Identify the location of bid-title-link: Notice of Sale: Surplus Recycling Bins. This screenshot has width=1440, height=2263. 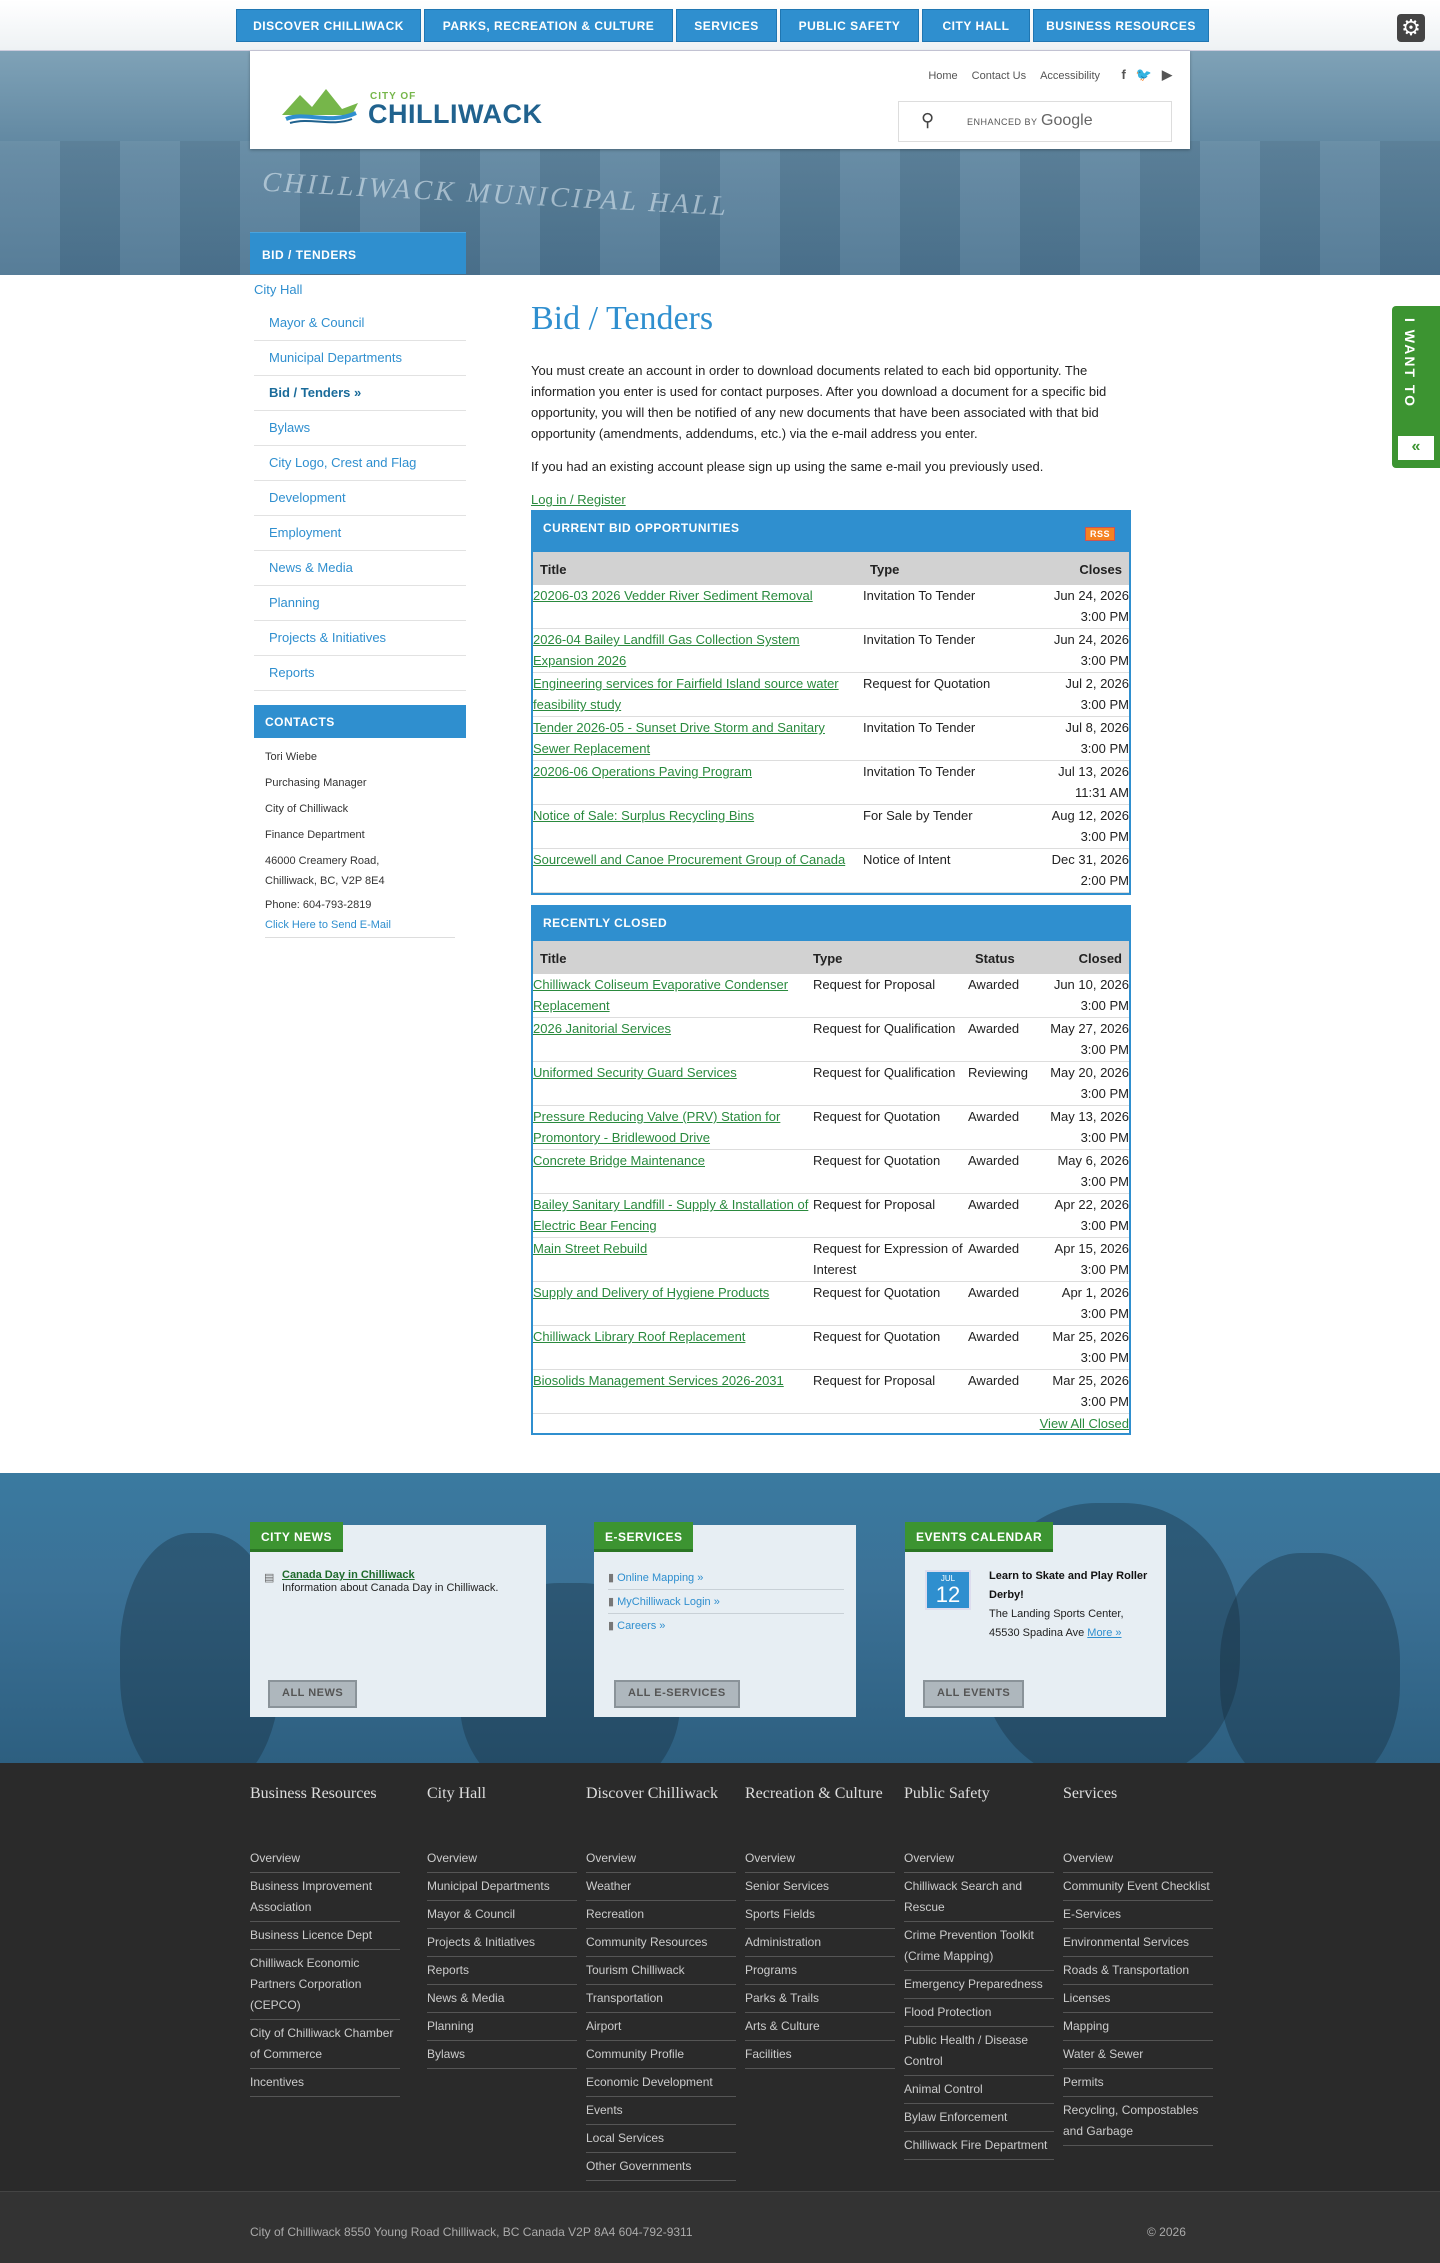
(643, 815).